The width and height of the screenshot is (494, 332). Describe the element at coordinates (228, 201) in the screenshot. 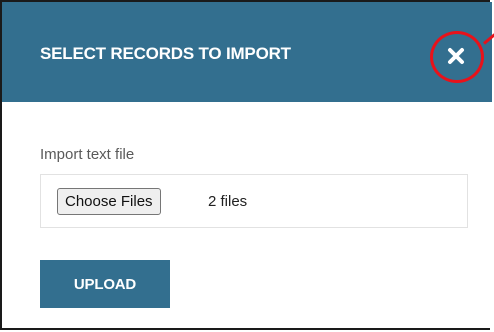

I see `file-count-text: 2 files` at that location.